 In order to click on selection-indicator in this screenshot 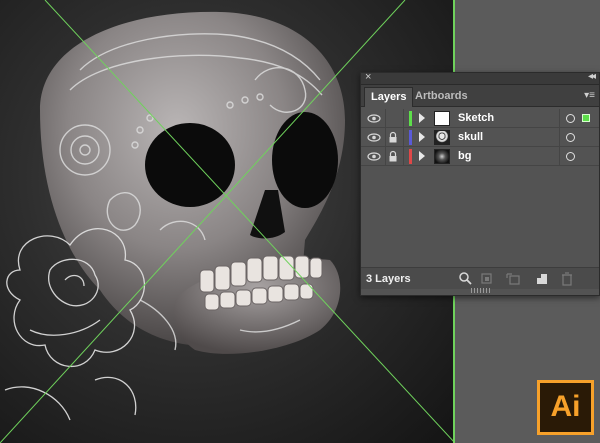, I will do `click(586, 118)`.